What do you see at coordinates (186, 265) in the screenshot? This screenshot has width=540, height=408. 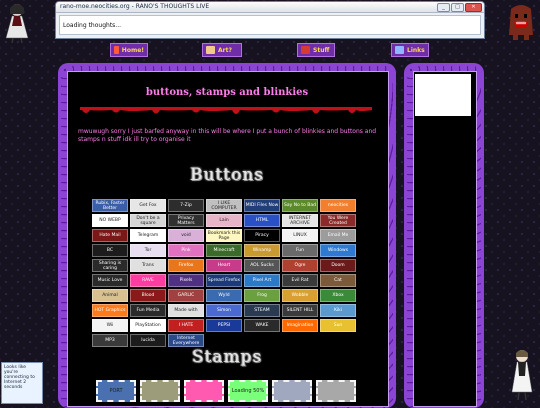 I see `button-30: Firefox` at bounding box center [186, 265].